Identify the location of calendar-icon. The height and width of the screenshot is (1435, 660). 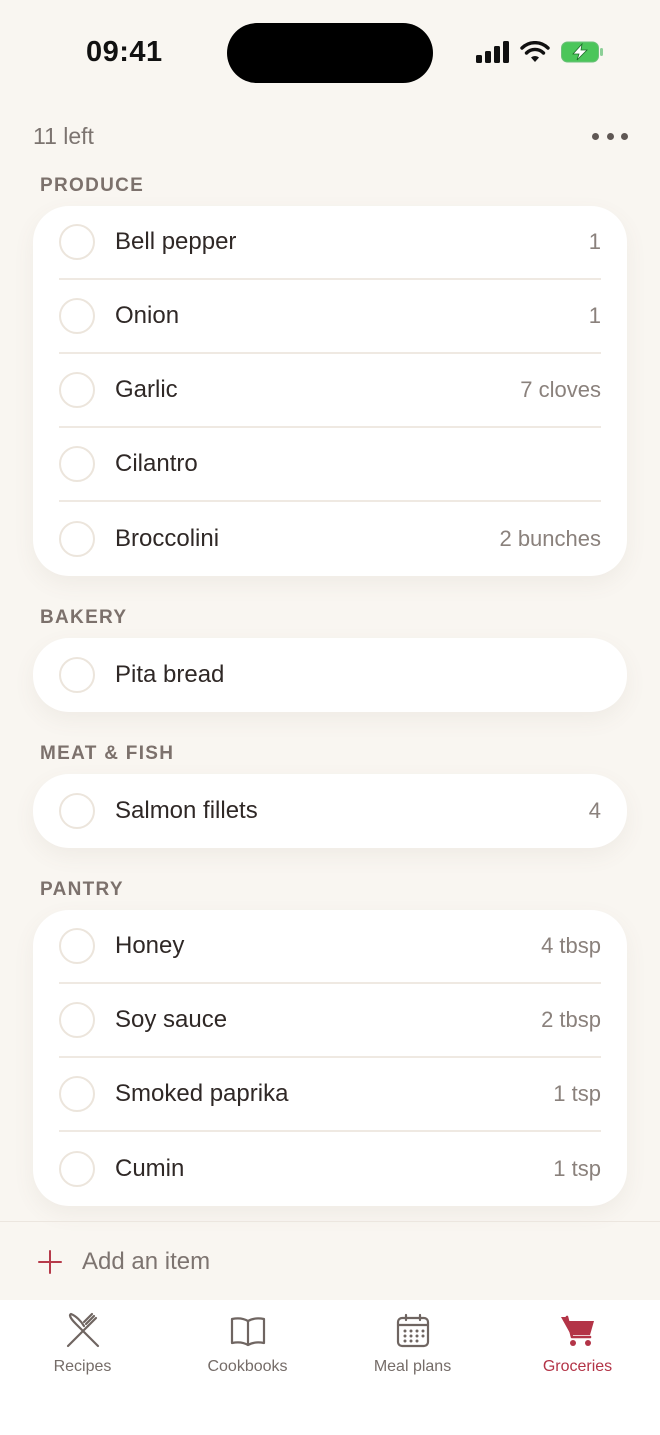
(412, 1330).